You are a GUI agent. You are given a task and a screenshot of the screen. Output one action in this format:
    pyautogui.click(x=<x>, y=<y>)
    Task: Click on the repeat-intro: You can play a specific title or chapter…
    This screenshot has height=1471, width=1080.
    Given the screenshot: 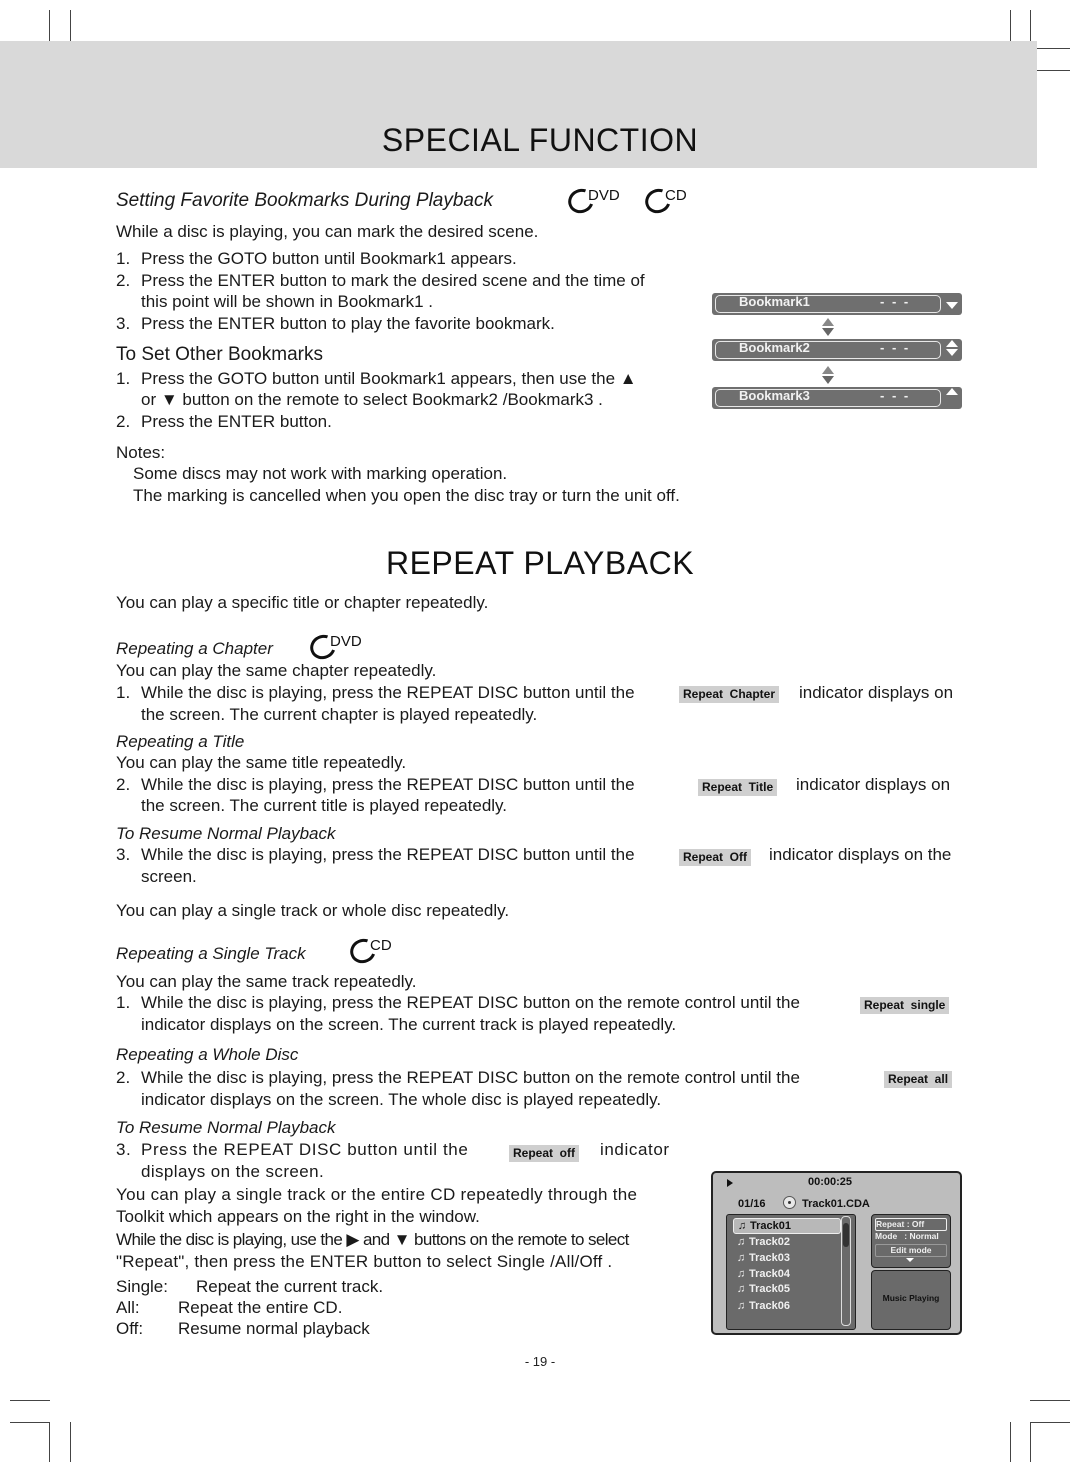 What is the action you would take?
    pyautogui.click(x=302, y=602)
    